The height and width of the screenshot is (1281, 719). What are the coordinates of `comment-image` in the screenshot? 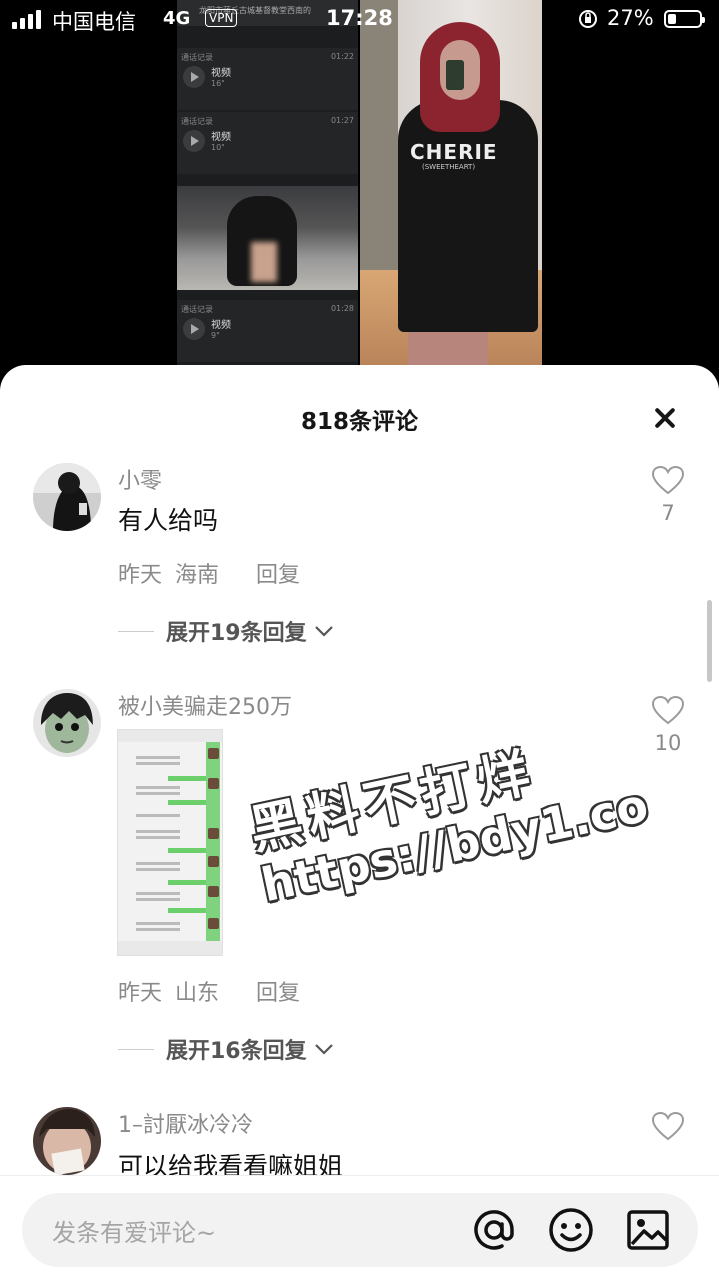 It's located at (170, 842).